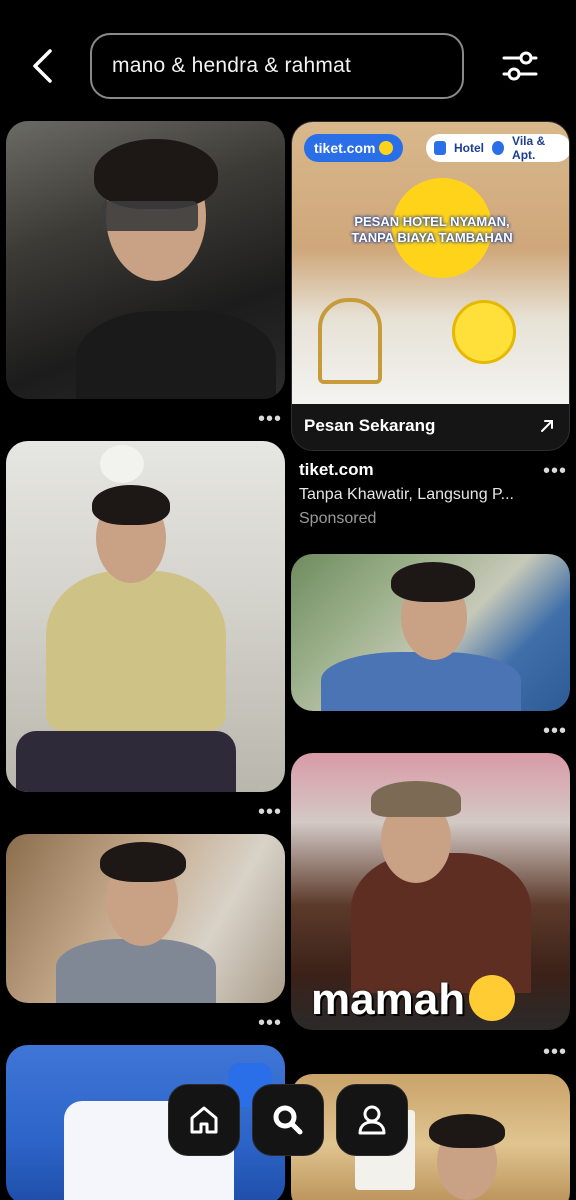 The width and height of the screenshot is (576, 1200). I want to click on category-chip: Hotel Vila & Apt., so click(497, 148).